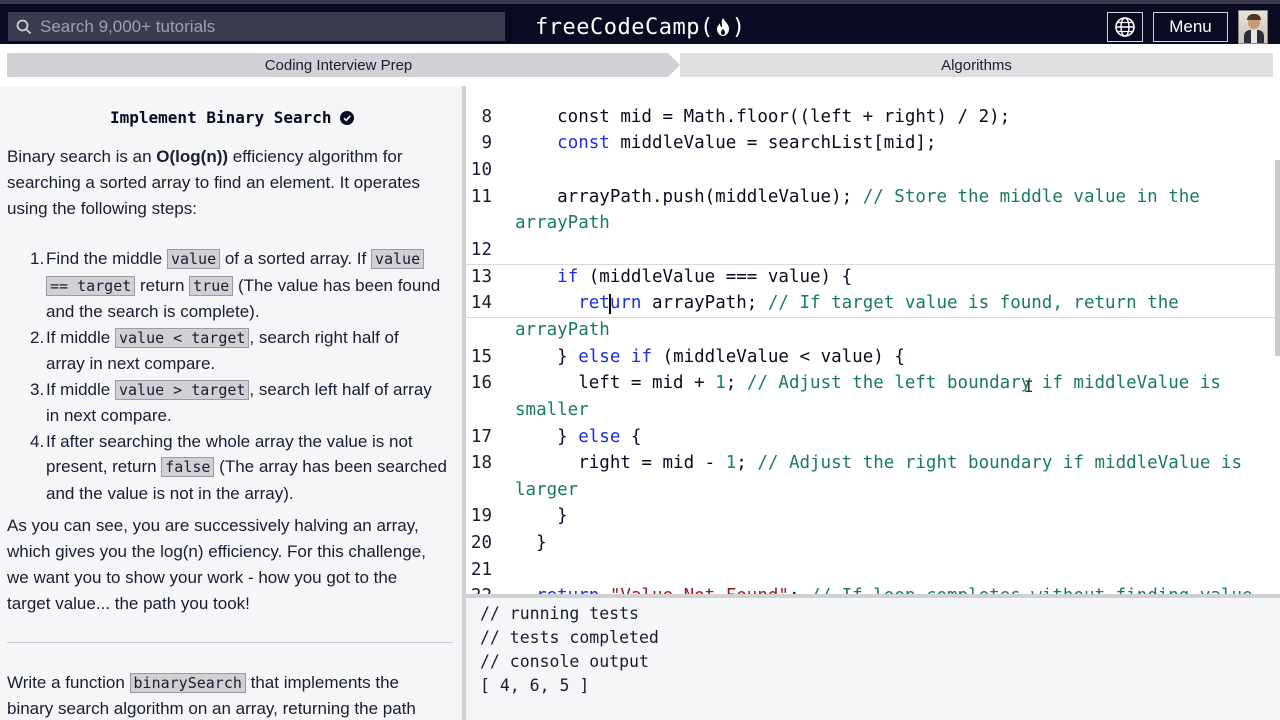 Image resolution: width=1280 pixels, height=720 pixels. Describe the element at coordinates (552, 410) in the screenshot. I see `code-line-wrap: smaller` at that location.